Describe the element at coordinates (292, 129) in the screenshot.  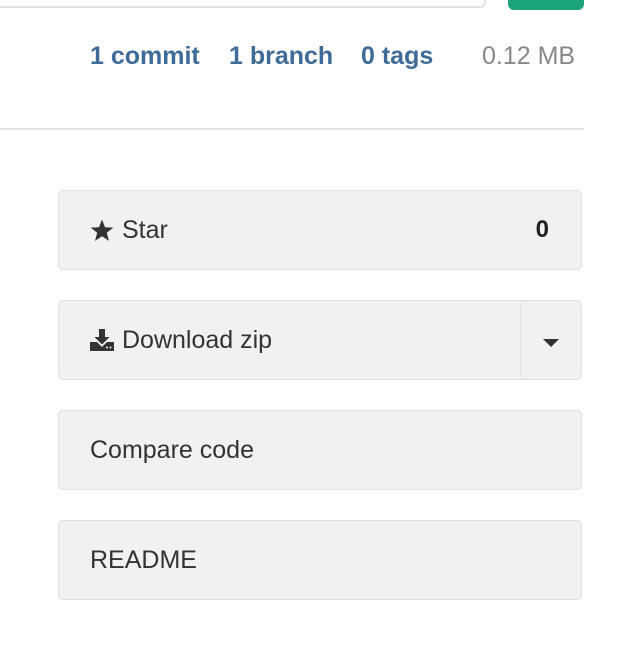
I see `divider` at that location.